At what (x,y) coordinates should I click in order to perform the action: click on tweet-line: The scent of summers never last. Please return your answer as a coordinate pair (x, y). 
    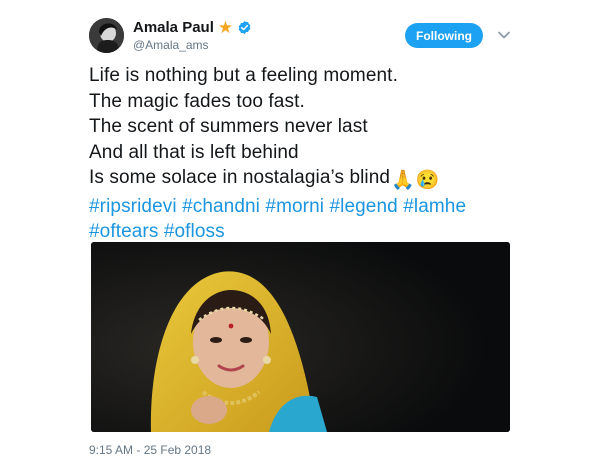
    Looking at the image, I should click on (228, 126).